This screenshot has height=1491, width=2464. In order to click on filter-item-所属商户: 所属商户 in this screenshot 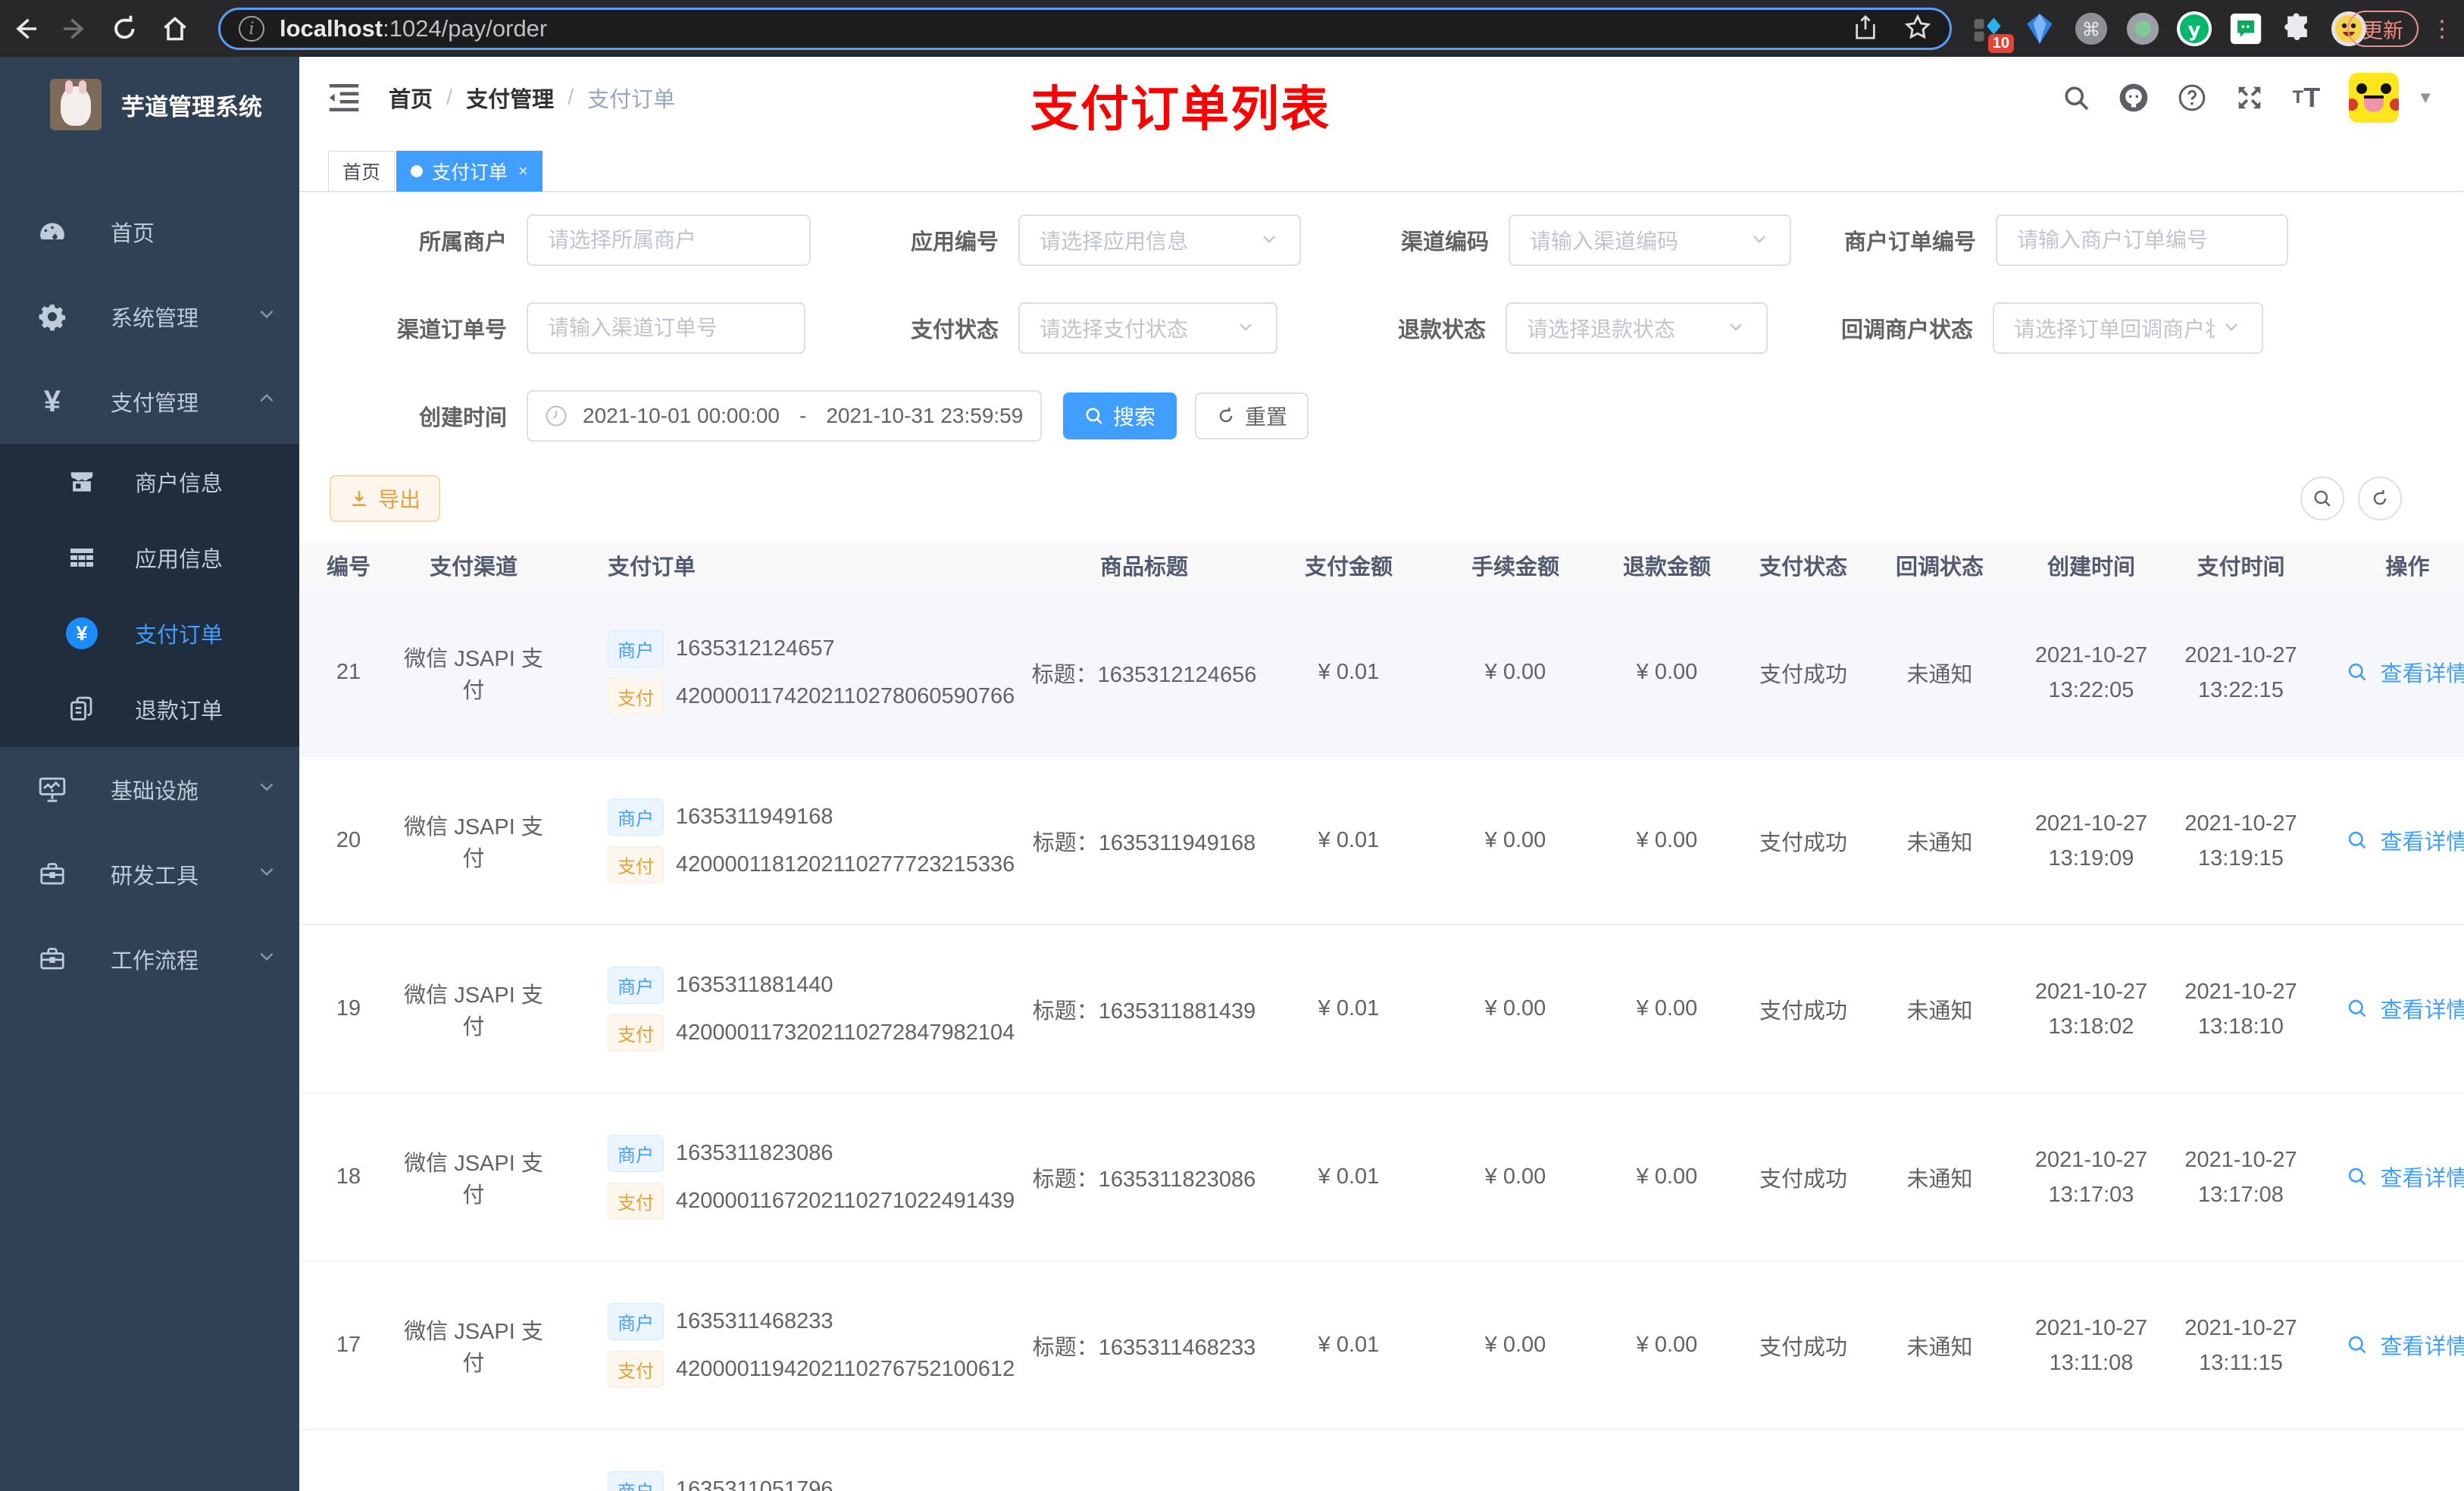, I will do `click(562, 240)`.